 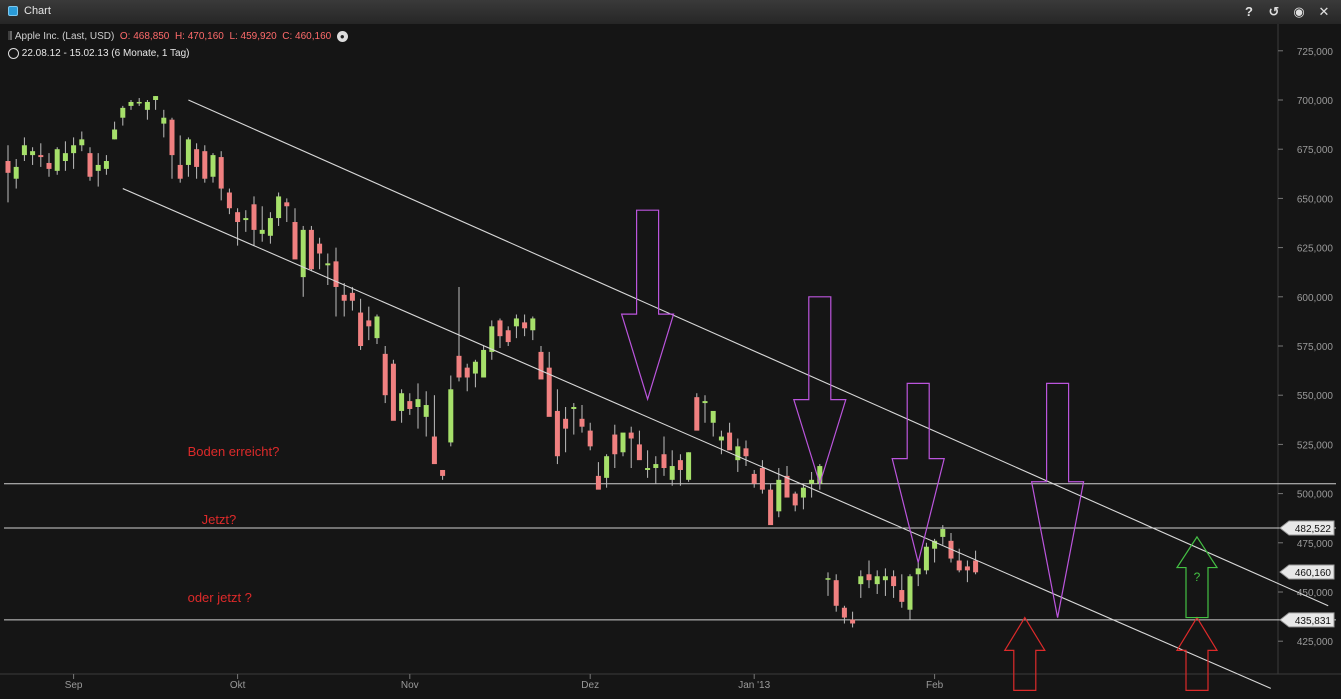 What do you see at coordinates (1315, 593) in the screenshot?
I see `y-tick-label: 450,000` at bounding box center [1315, 593].